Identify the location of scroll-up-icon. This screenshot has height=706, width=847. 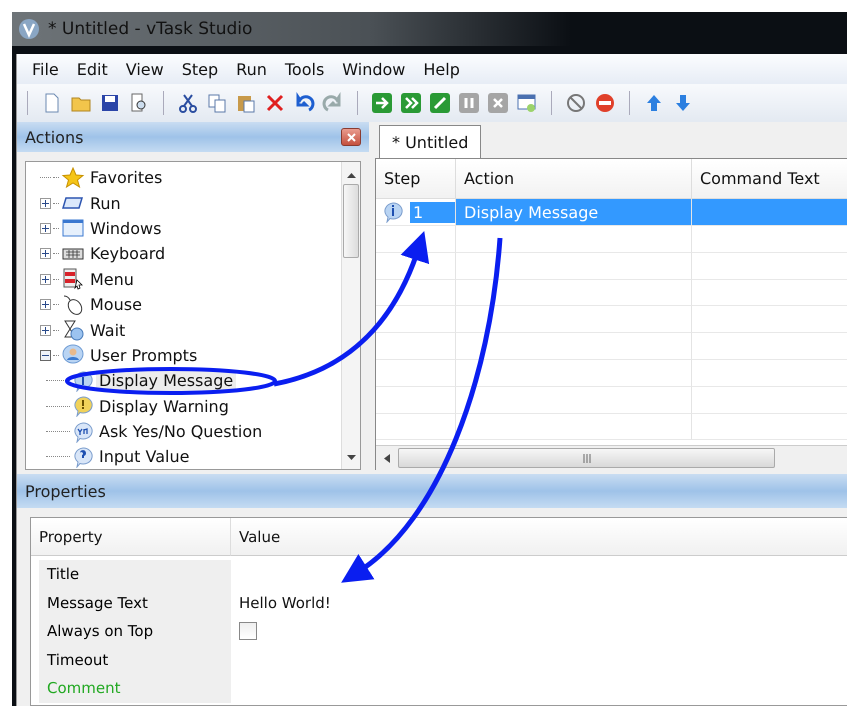
(351, 175).